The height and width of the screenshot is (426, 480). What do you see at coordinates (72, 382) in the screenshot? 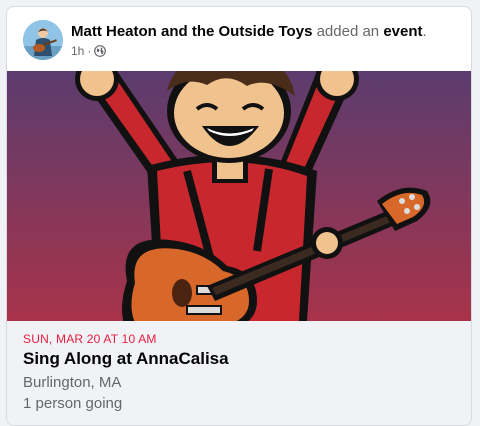
I see `event-location: Burlington, MA` at bounding box center [72, 382].